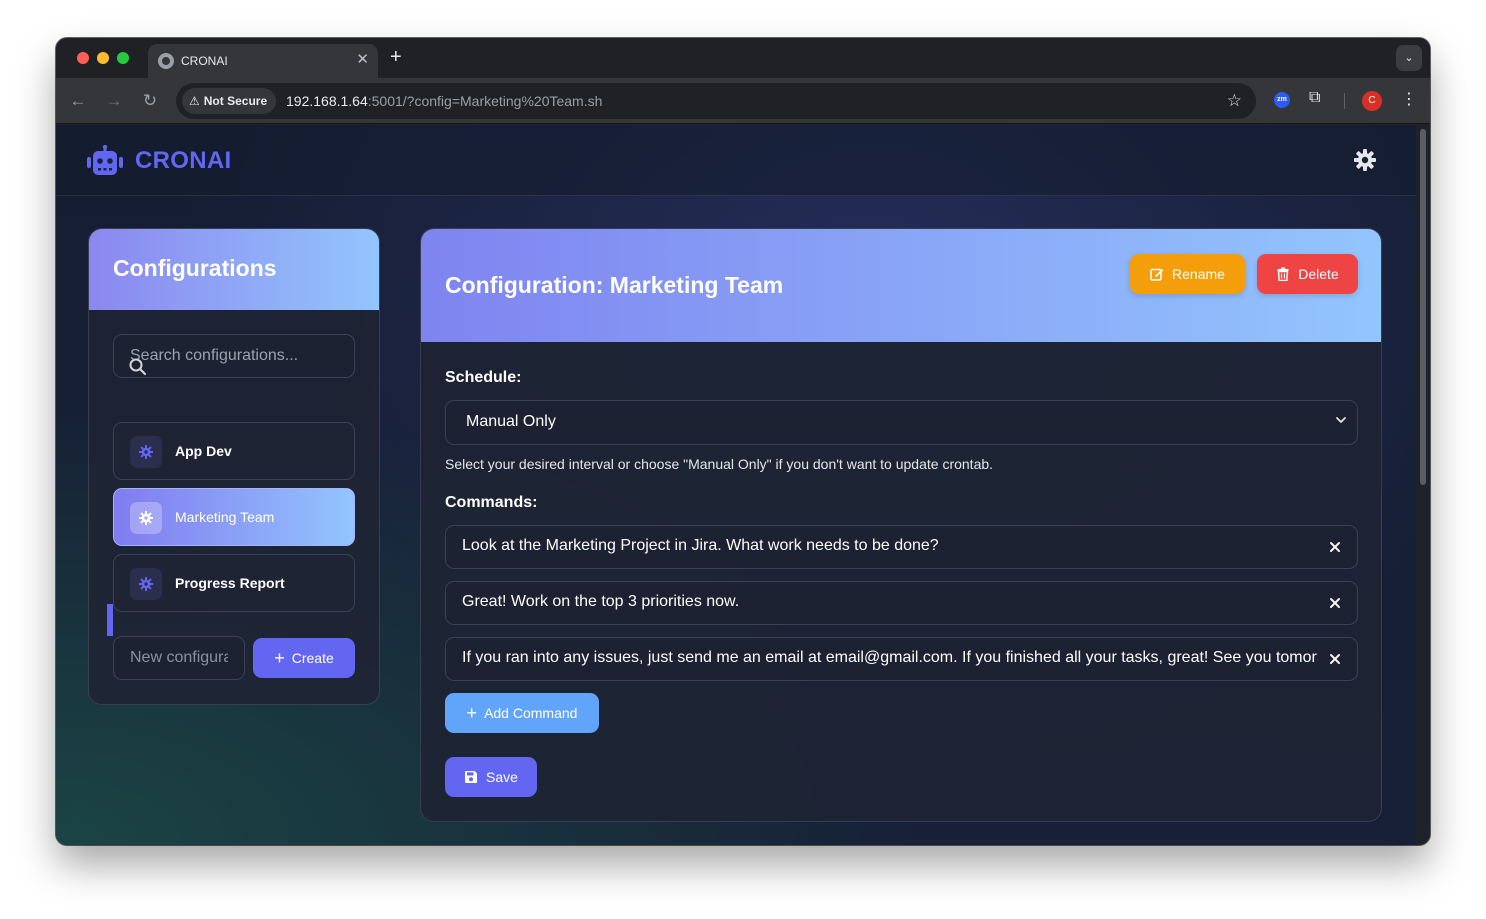 The width and height of the screenshot is (1486, 919). What do you see at coordinates (511, 421) in the screenshot?
I see `schedule-value: Manual Only` at bounding box center [511, 421].